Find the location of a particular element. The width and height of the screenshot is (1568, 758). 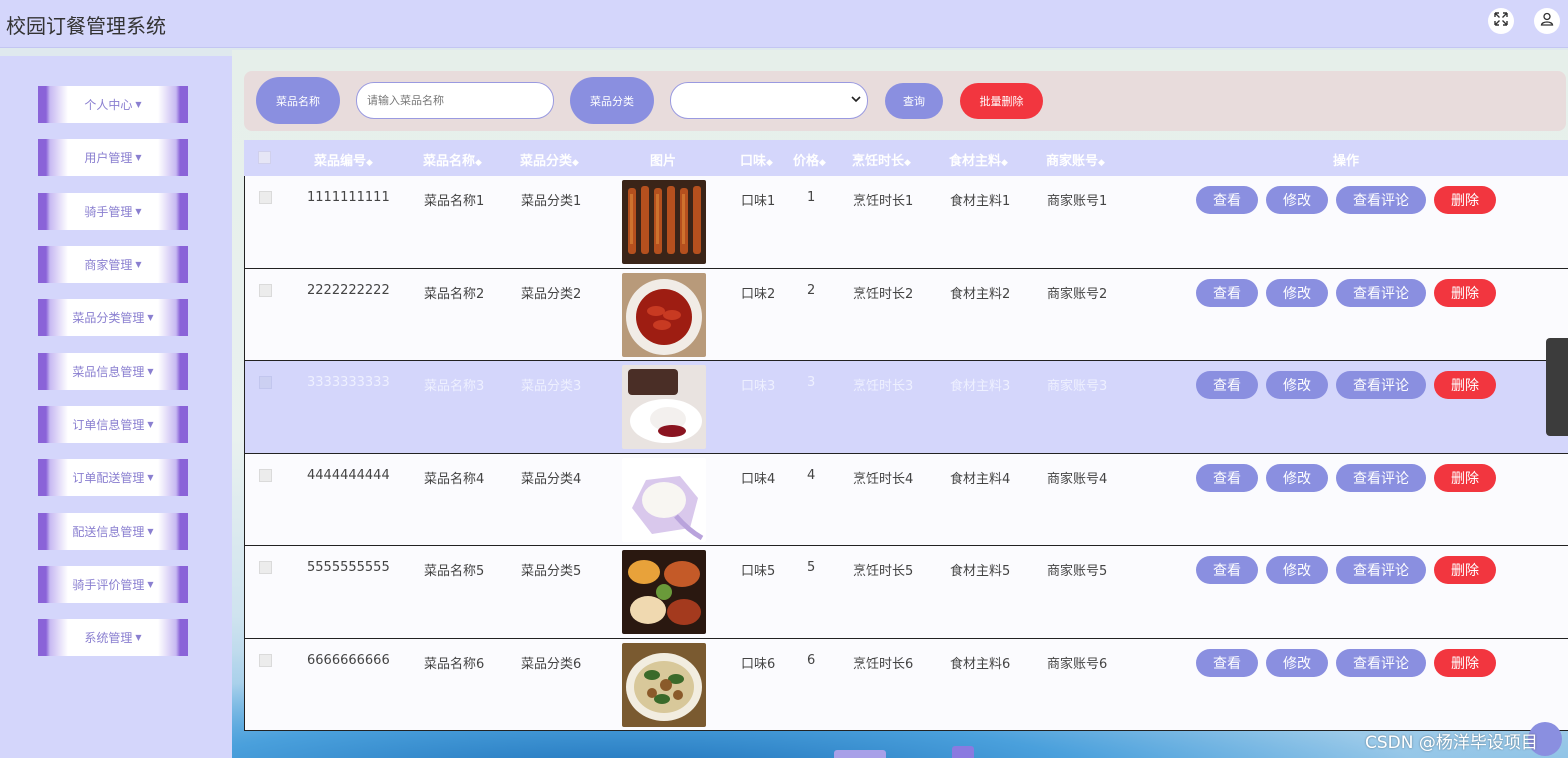

cell-name: 菜品名称4 is located at coordinates (454, 479).